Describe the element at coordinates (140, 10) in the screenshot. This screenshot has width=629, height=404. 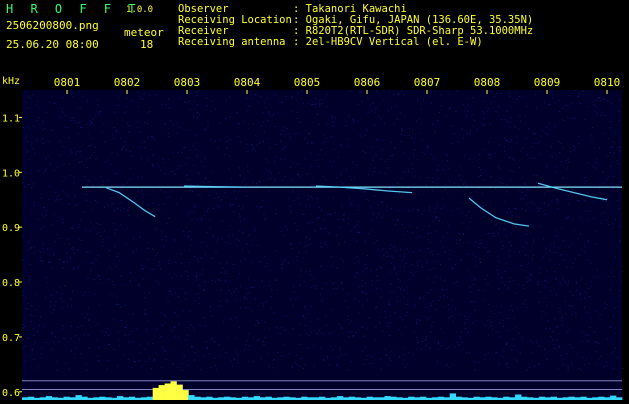
I see `app-version: 1.0.0` at that location.